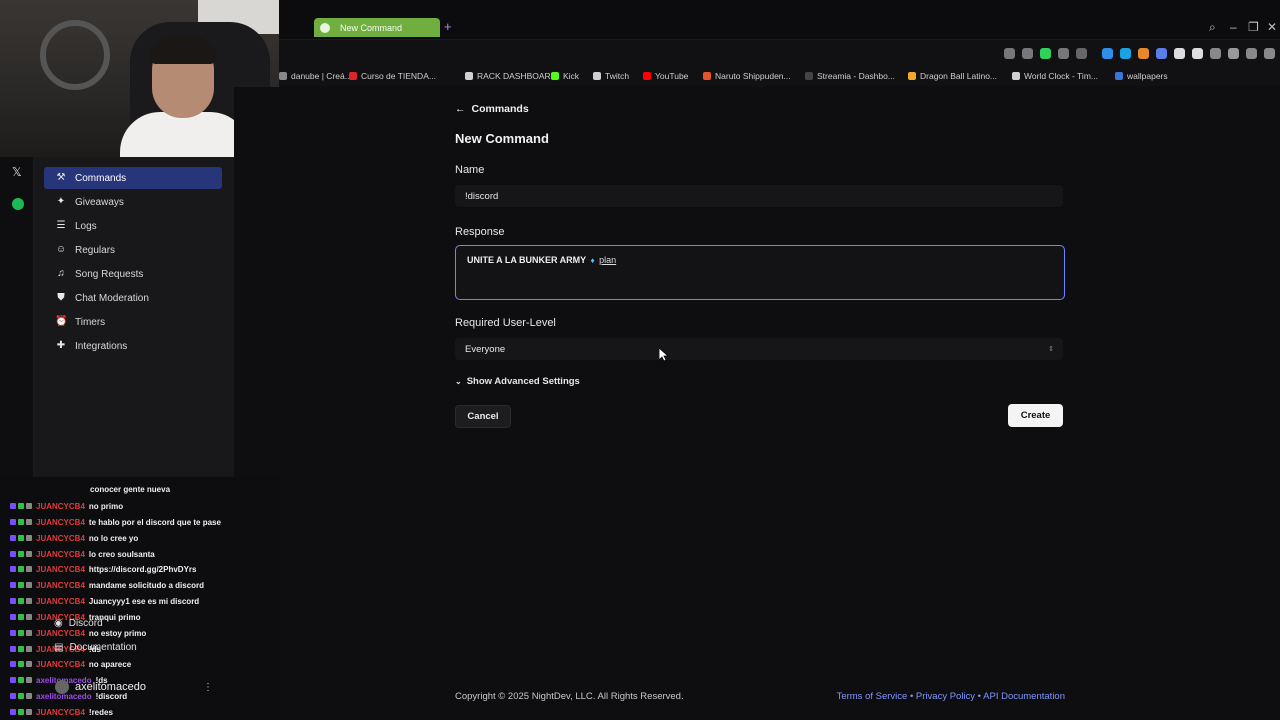 This screenshot has width=1280, height=720. Describe the element at coordinates (17, 172) in the screenshot. I see `x-icon: 𝕏` at that location.